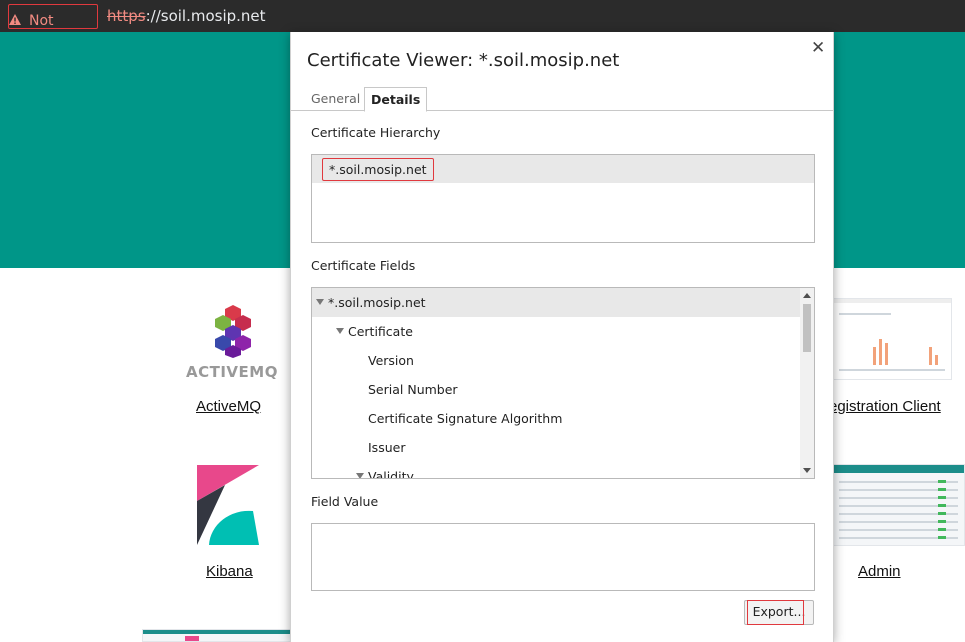  I want to click on url-host: ://soil.mosip.net, so click(205, 16).